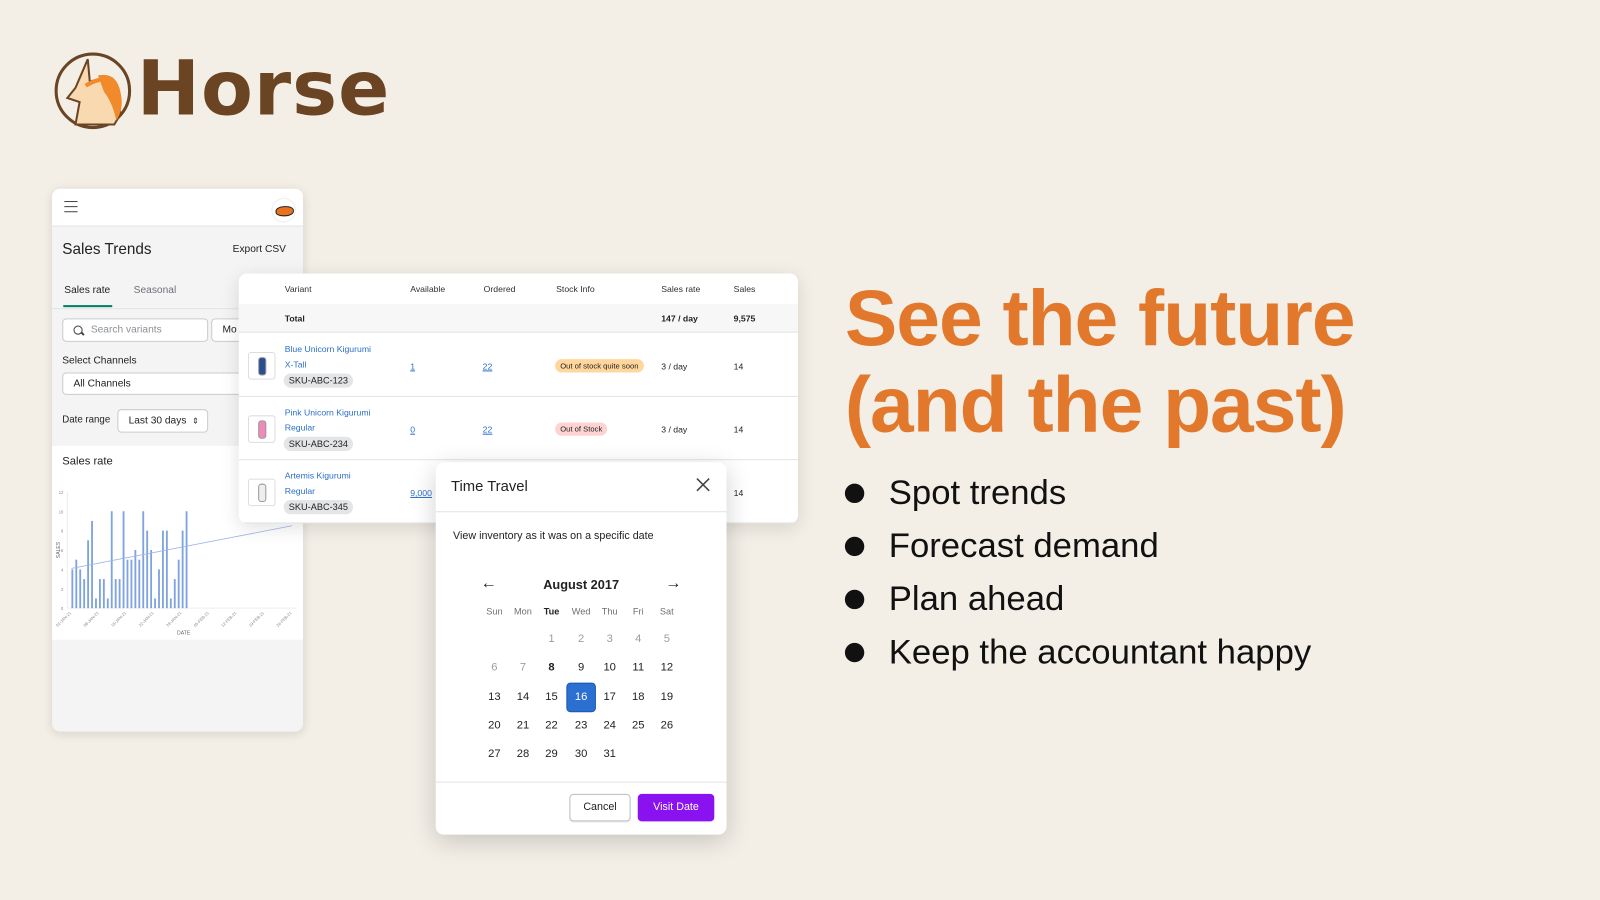 Image resolution: width=1600 pixels, height=900 pixels. What do you see at coordinates (495, 755) in the screenshot?
I see `calendar-day: 27` at bounding box center [495, 755].